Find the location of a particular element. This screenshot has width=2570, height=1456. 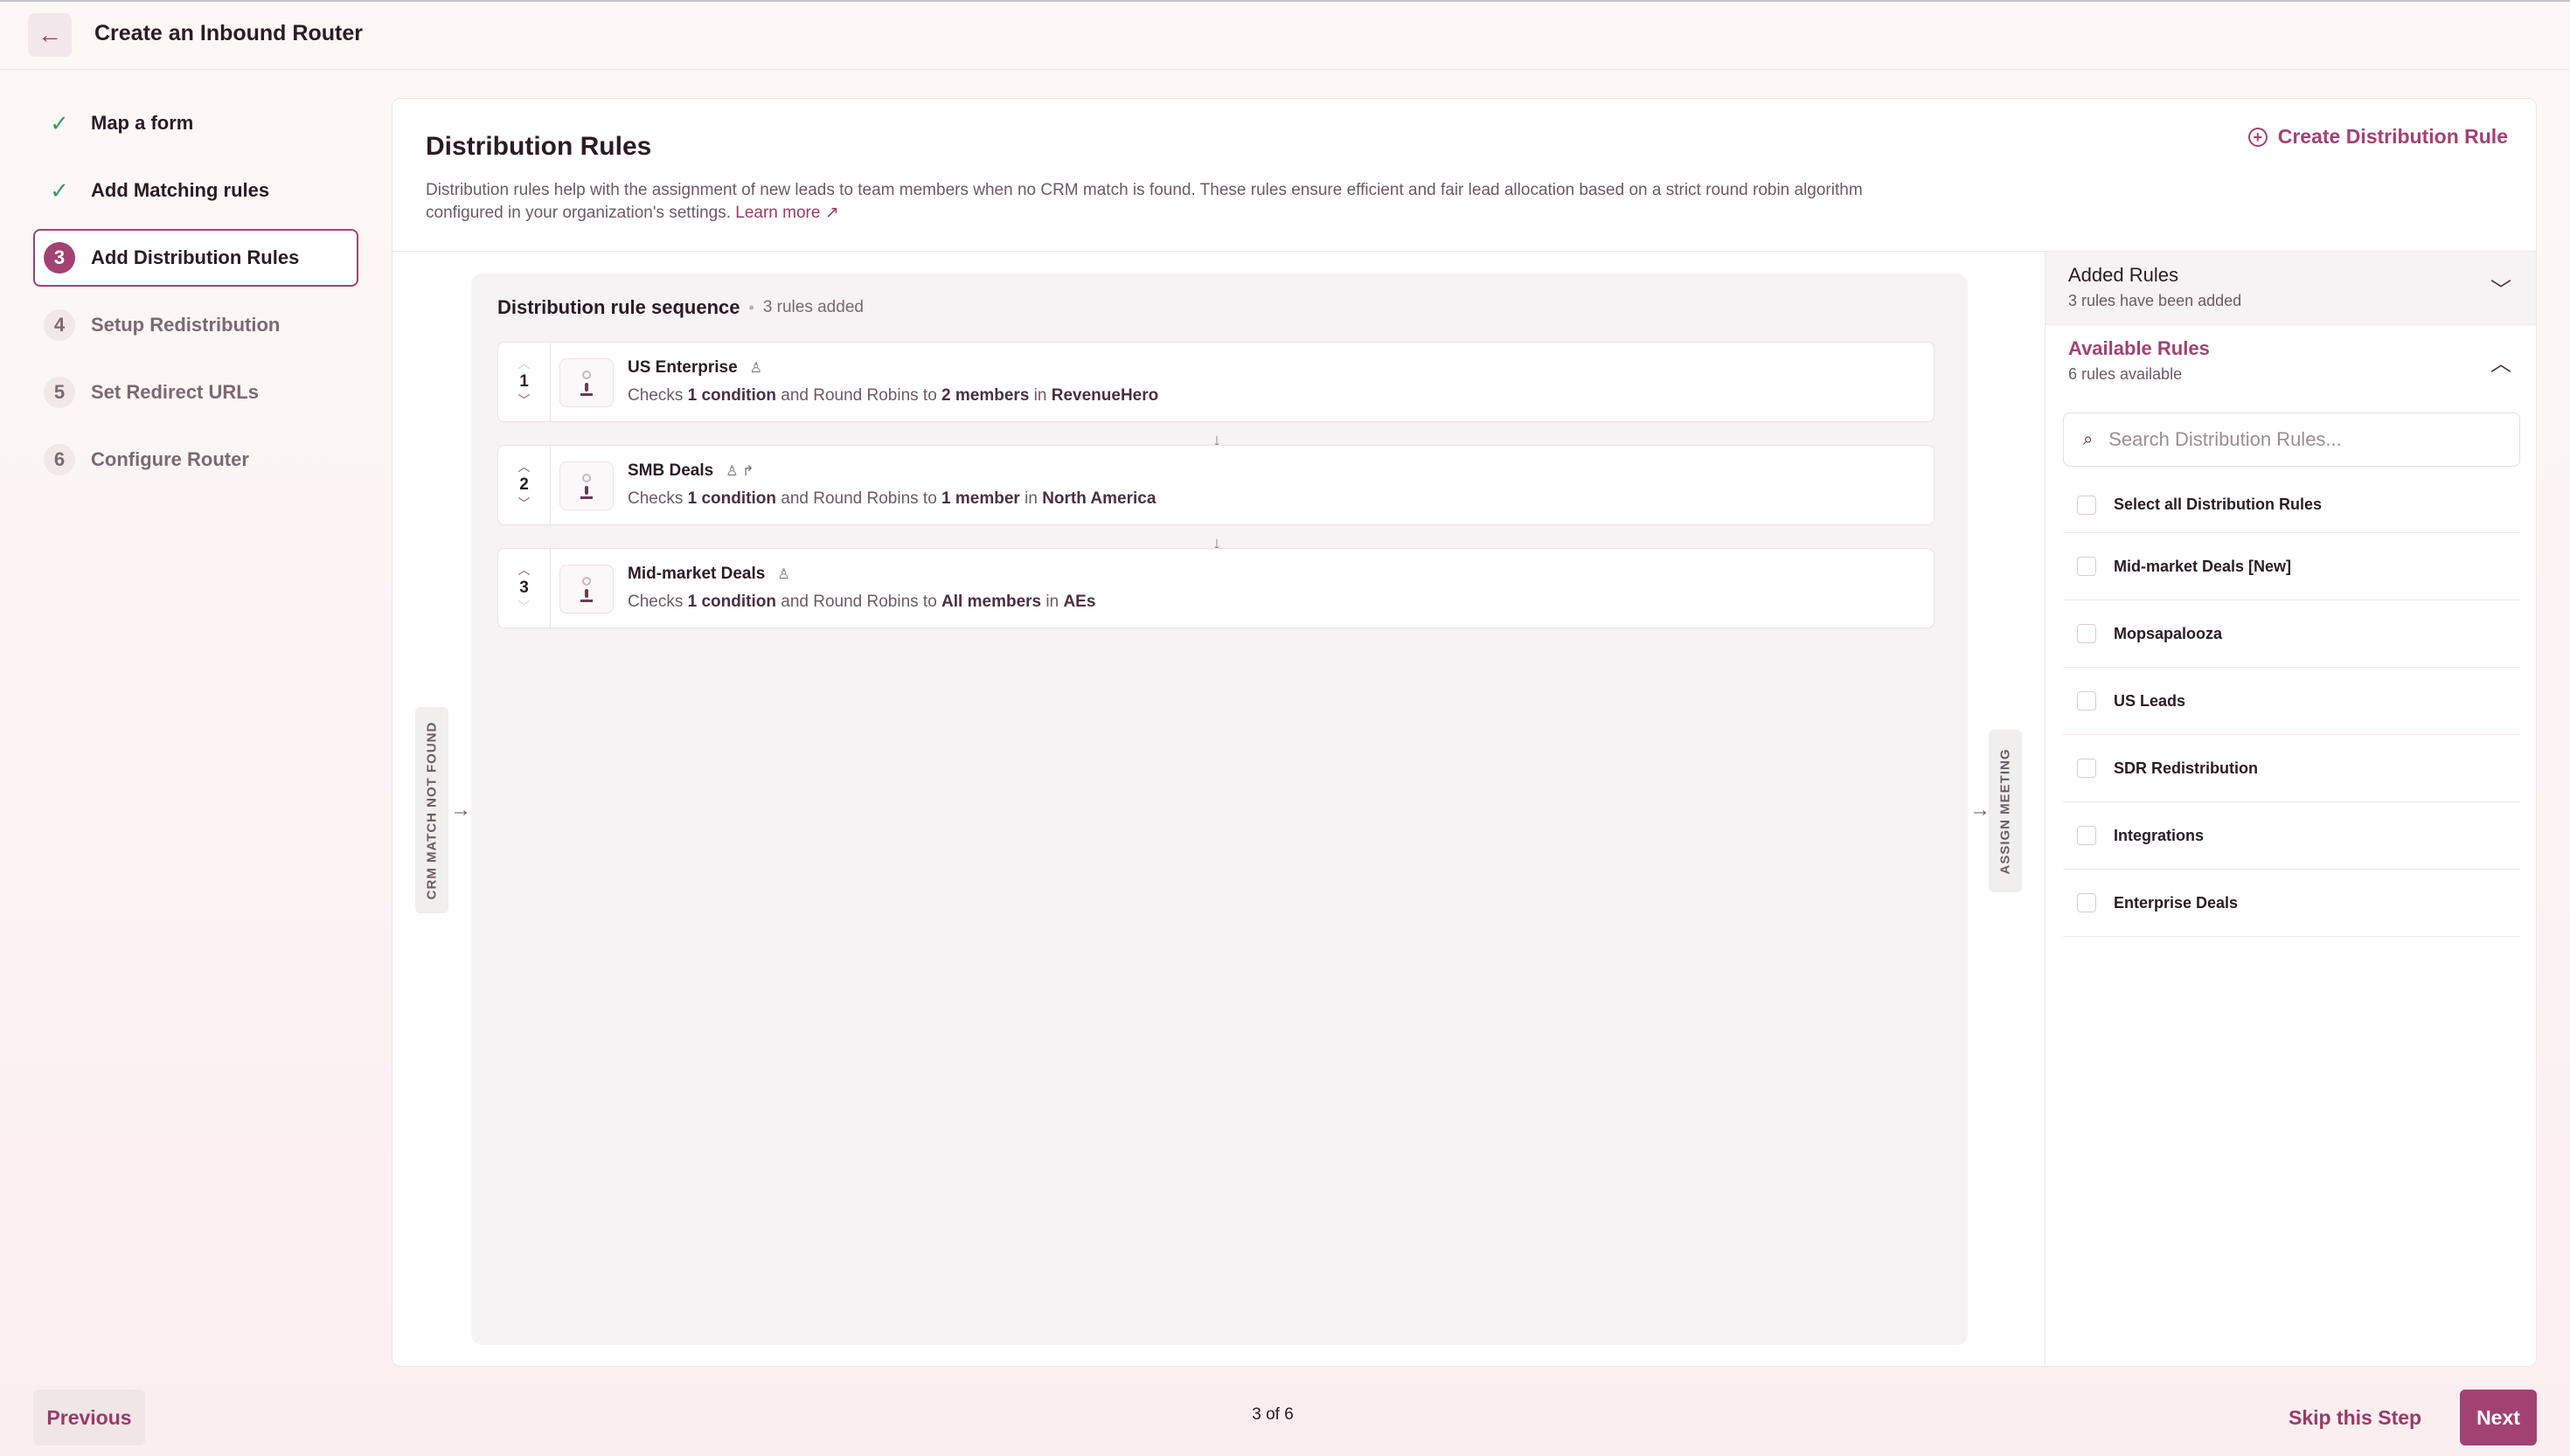

list-item: Enterprise Deals is located at coordinates (2291, 903).